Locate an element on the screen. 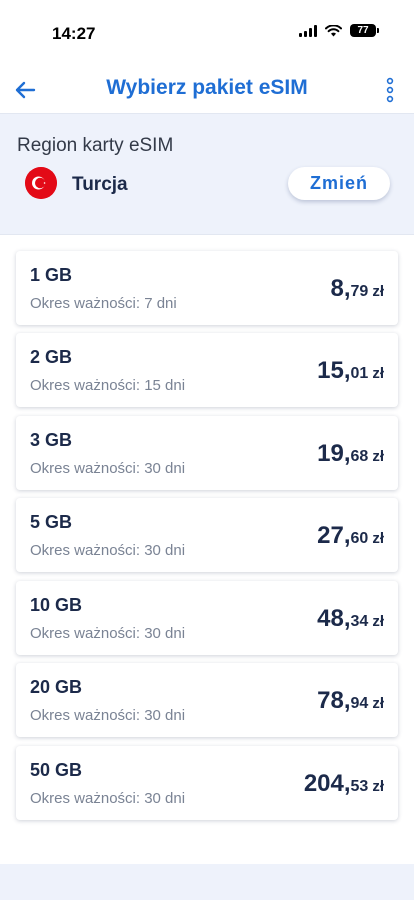 The width and height of the screenshot is (414, 900). status-bar: 14:27 77 is located at coordinates (207, 33).